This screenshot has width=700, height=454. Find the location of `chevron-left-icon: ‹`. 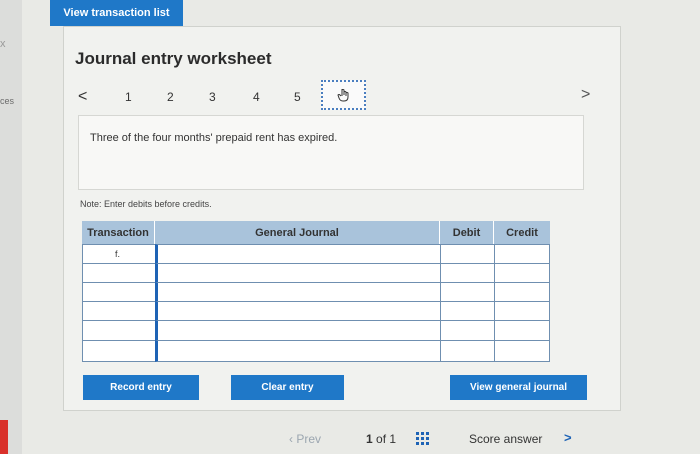

chevron-left-icon: ‹ is located at coordinates (291, 439).